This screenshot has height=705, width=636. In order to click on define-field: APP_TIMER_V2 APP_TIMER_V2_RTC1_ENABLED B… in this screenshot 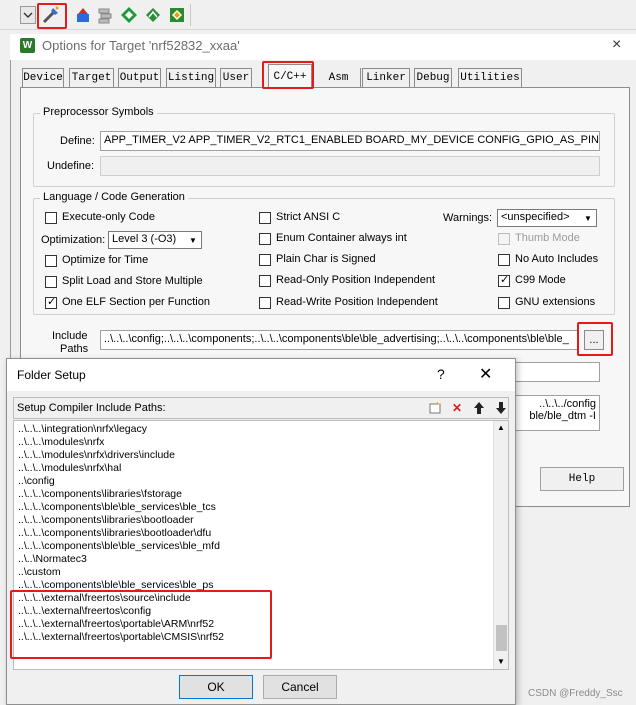, I will do `click(350, 141)`.